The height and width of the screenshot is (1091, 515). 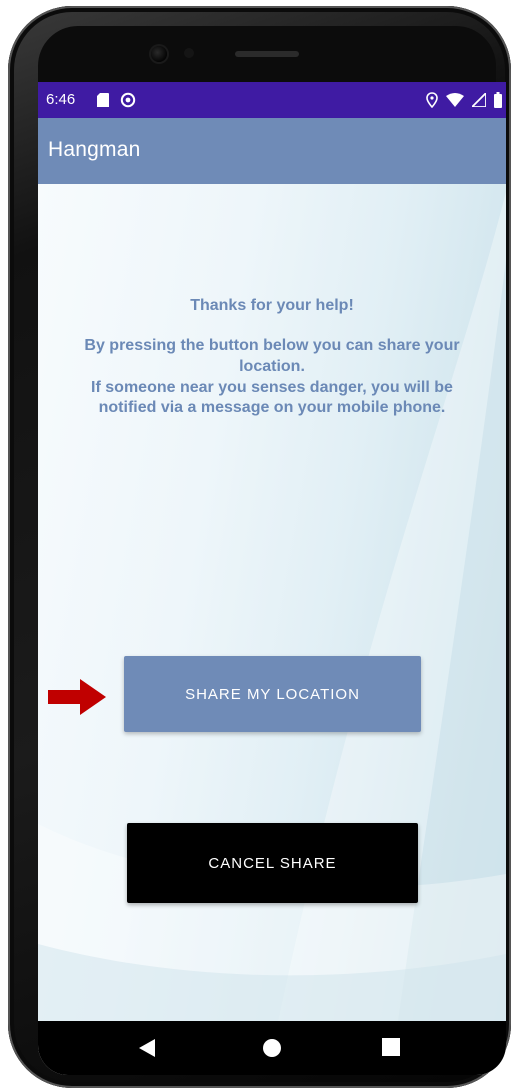 I want to click on status-bar: 6:46, so click(x=272, y=100).